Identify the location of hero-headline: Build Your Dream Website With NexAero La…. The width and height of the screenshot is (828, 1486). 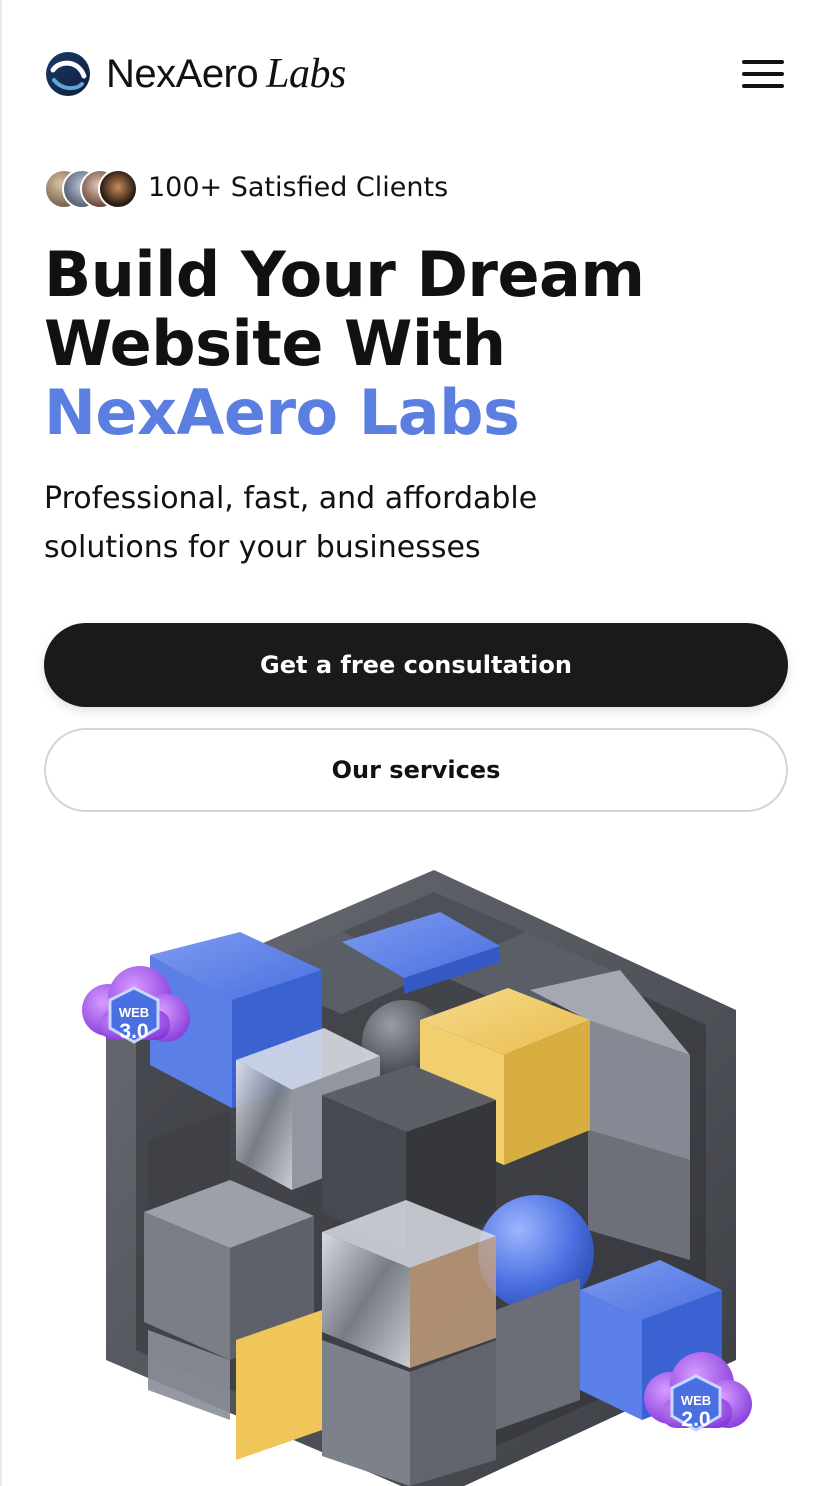
(344, 343).